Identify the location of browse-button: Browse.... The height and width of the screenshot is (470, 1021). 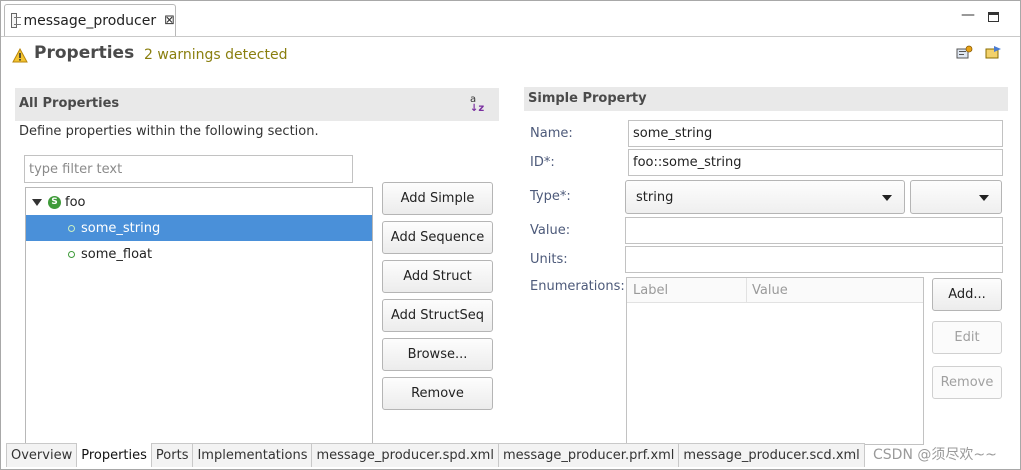
(437, 354).